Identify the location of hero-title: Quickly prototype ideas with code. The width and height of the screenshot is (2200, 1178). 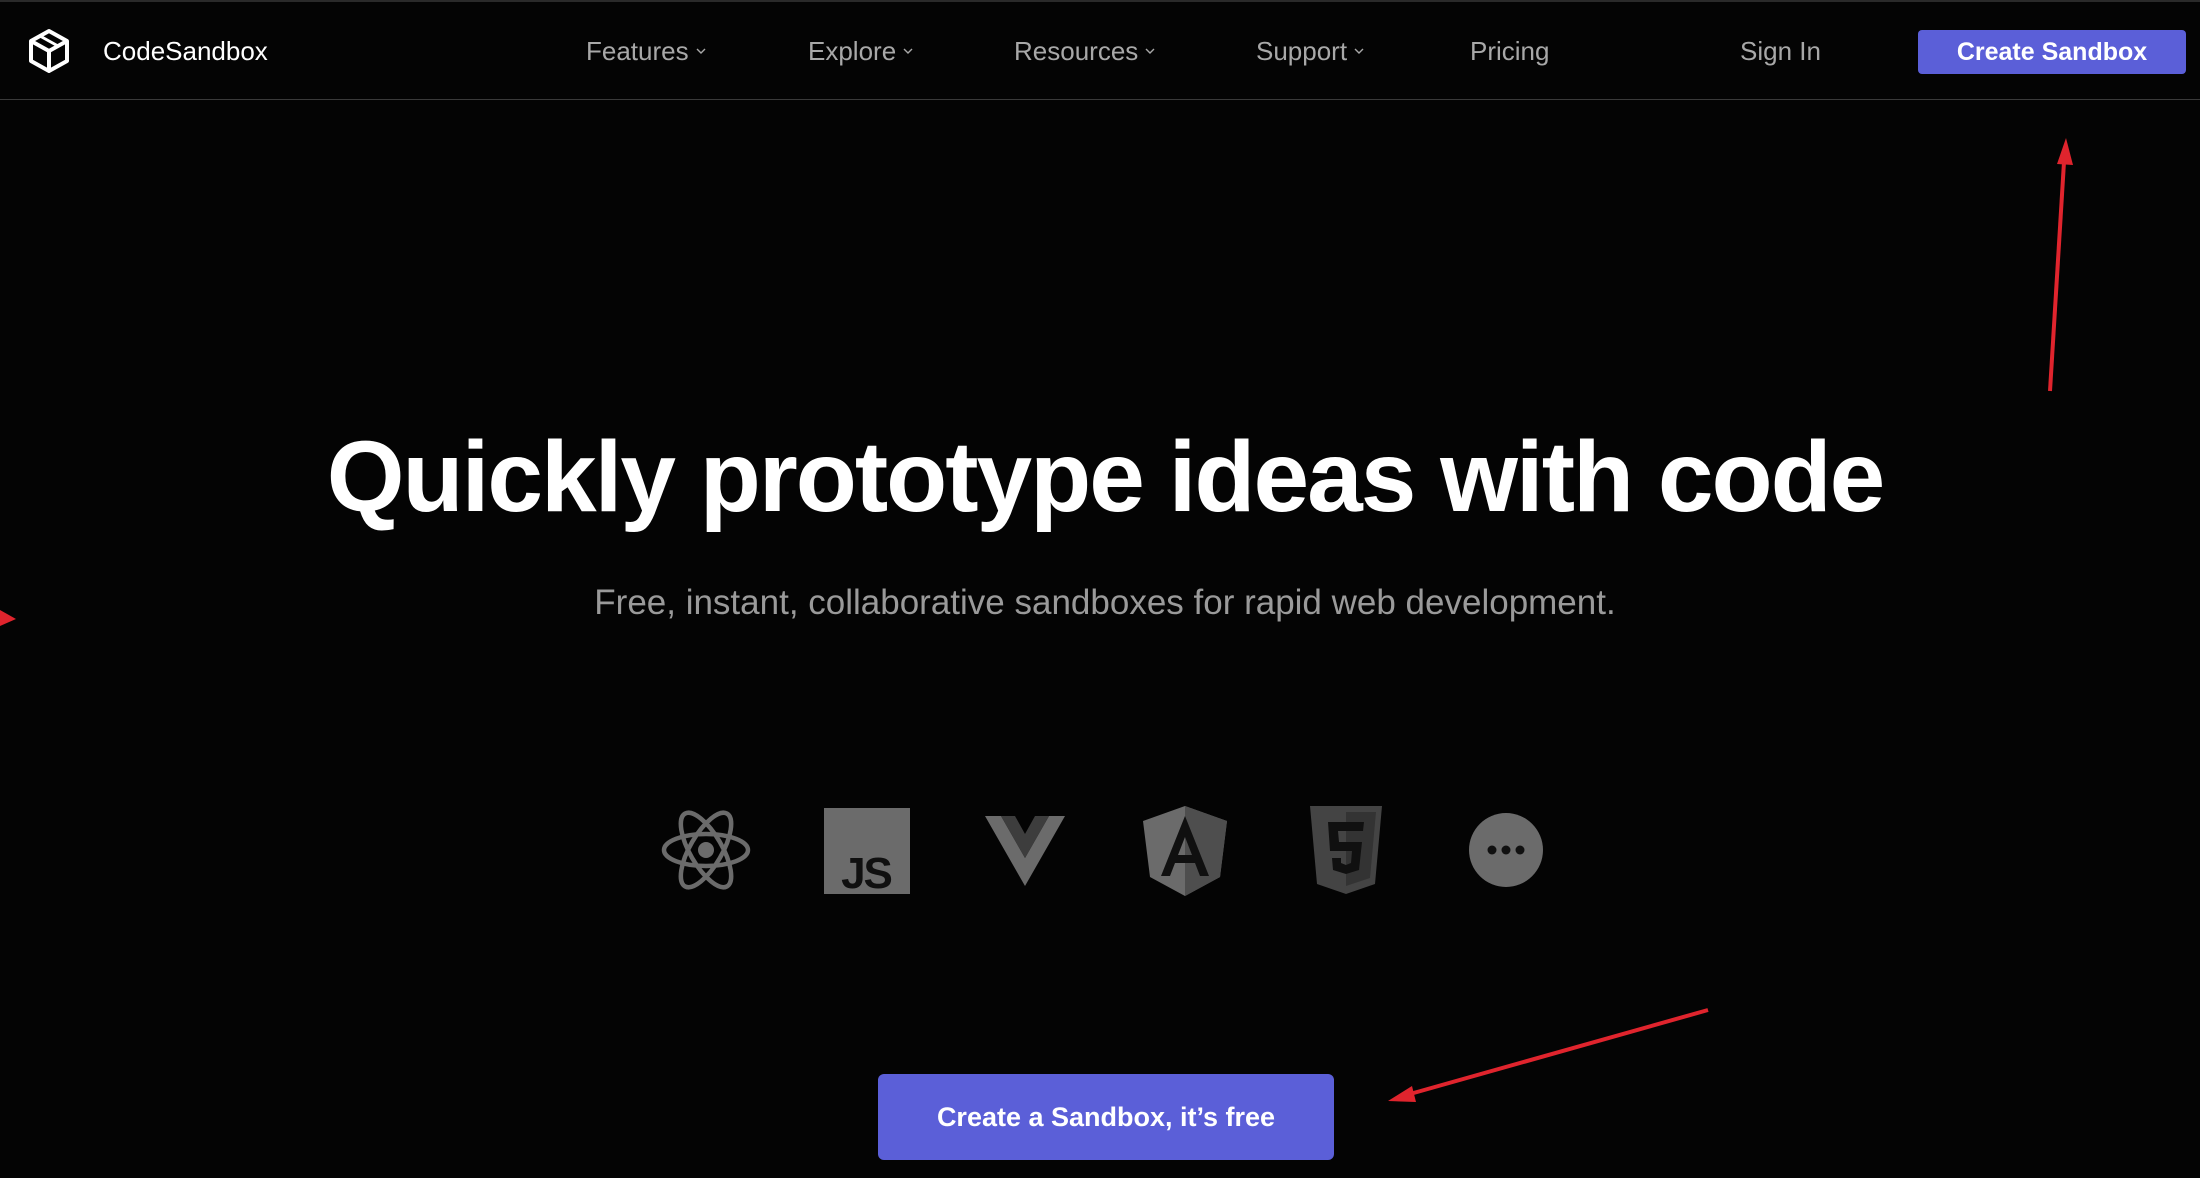
(1106, 477).